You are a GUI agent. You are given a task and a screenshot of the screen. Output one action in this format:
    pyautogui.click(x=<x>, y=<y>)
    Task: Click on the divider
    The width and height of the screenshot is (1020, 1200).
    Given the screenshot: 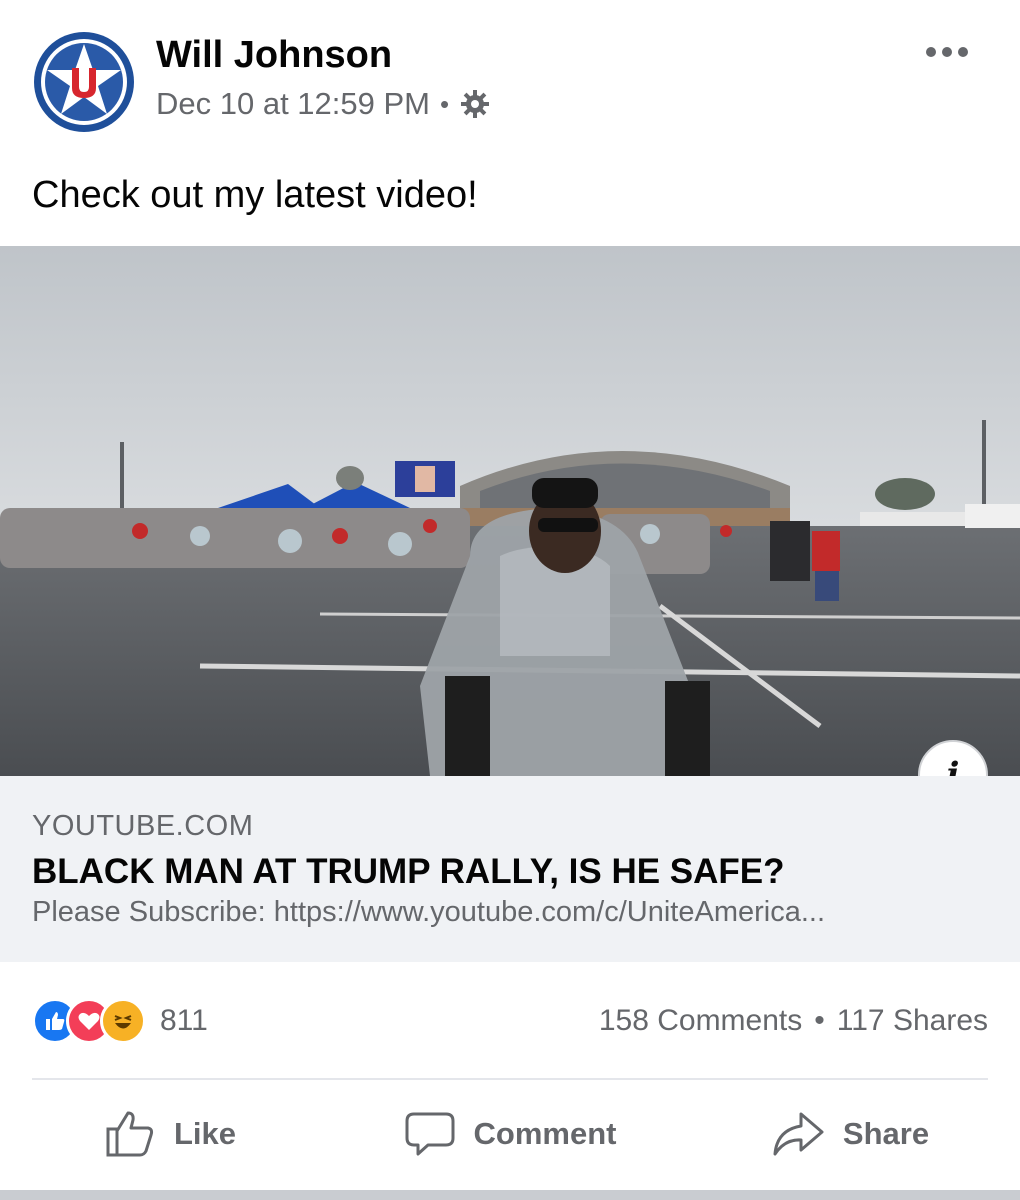 What is the action you would take?
    pyautogui.click(x=510, y=1079)
    